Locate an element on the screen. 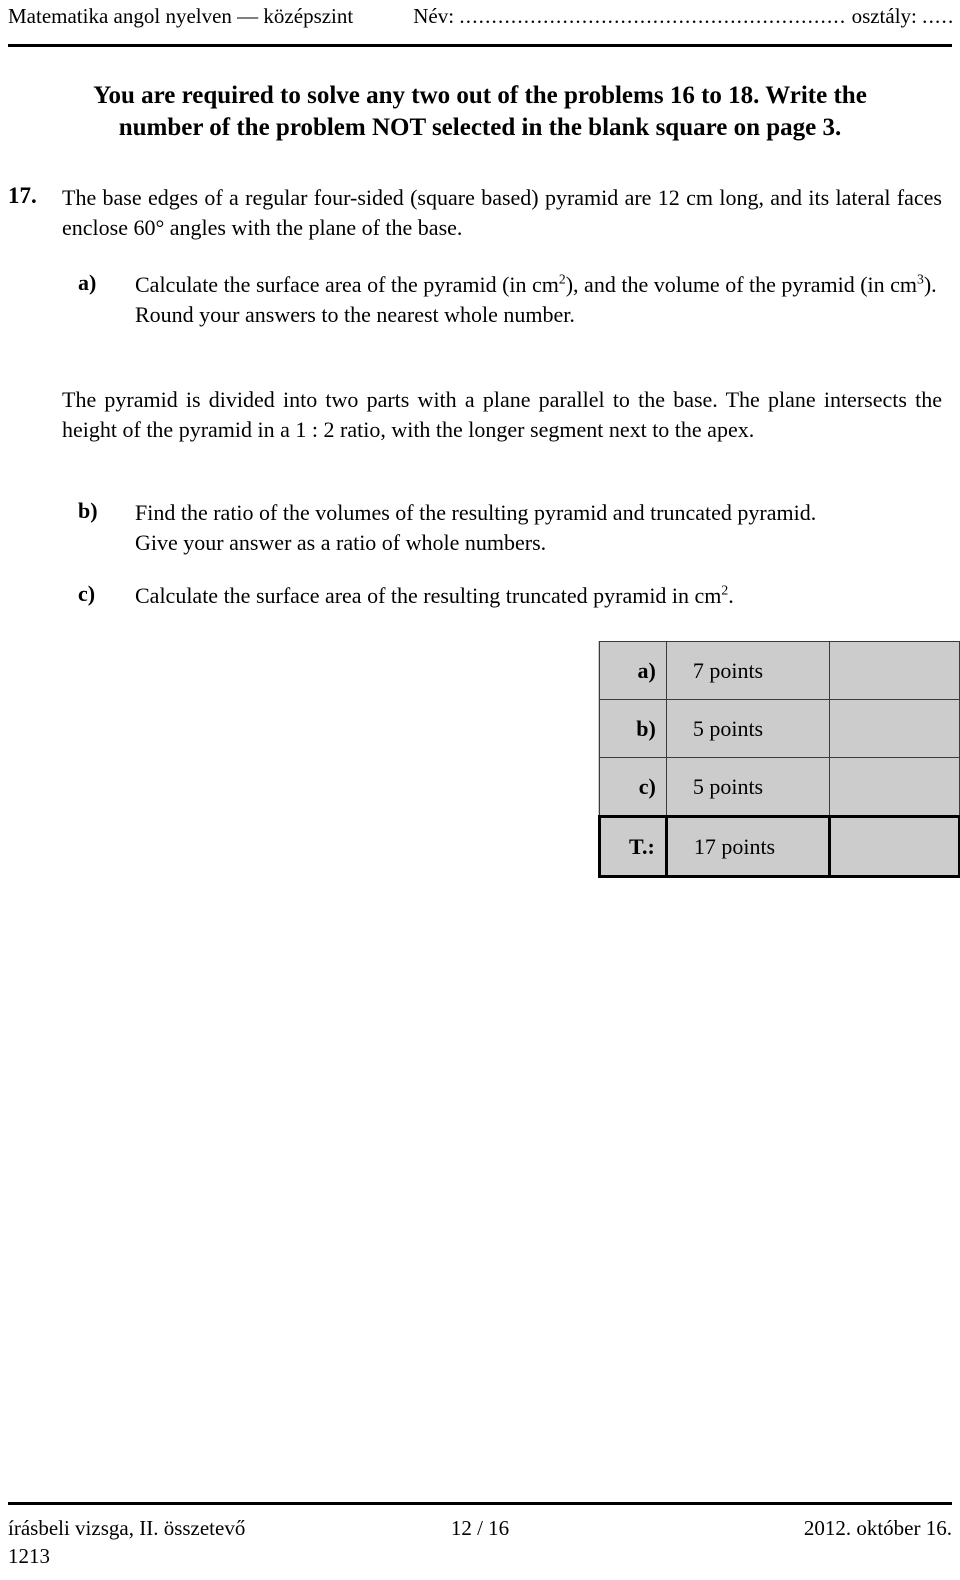  footer-rule is located at coordinates (480, 1503).